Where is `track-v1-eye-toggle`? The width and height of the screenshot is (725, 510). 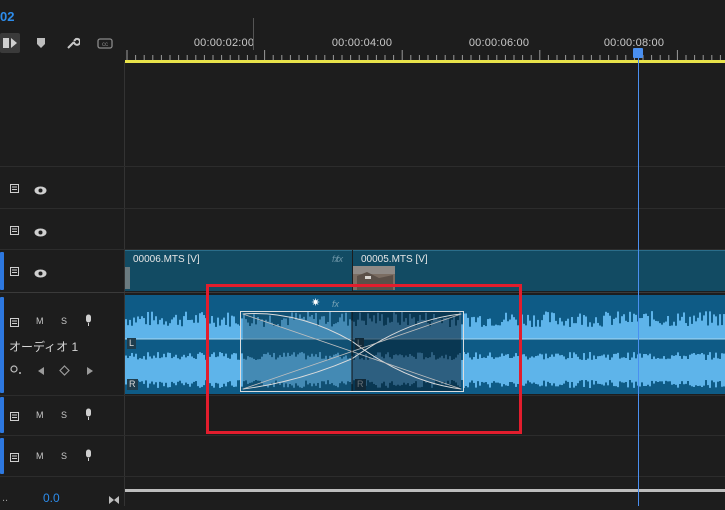
track-v1-eye-toggle is located at coordinates (40, 274).